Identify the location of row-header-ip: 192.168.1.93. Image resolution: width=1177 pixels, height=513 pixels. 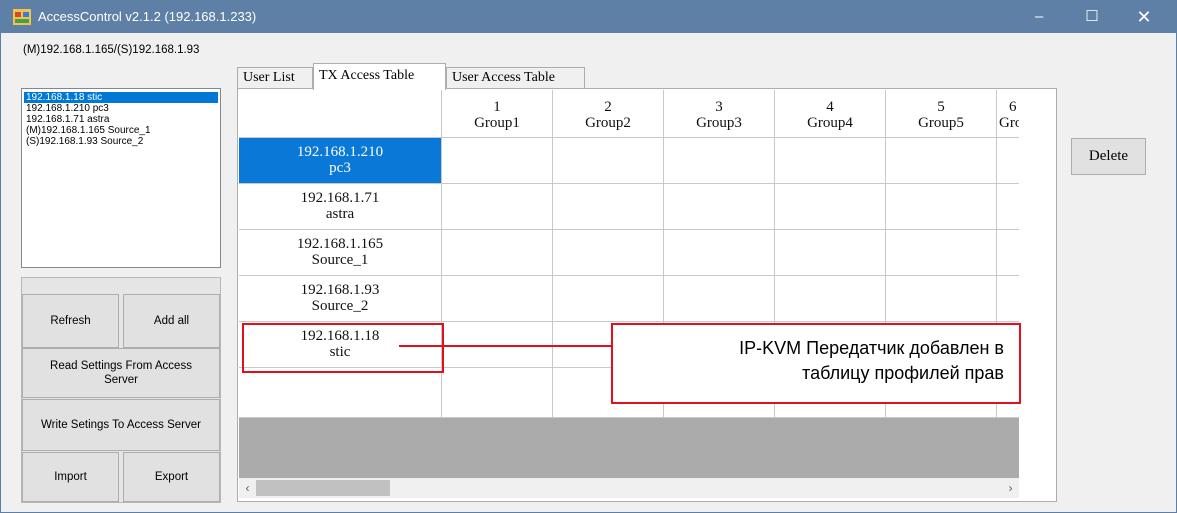
(340, 290).